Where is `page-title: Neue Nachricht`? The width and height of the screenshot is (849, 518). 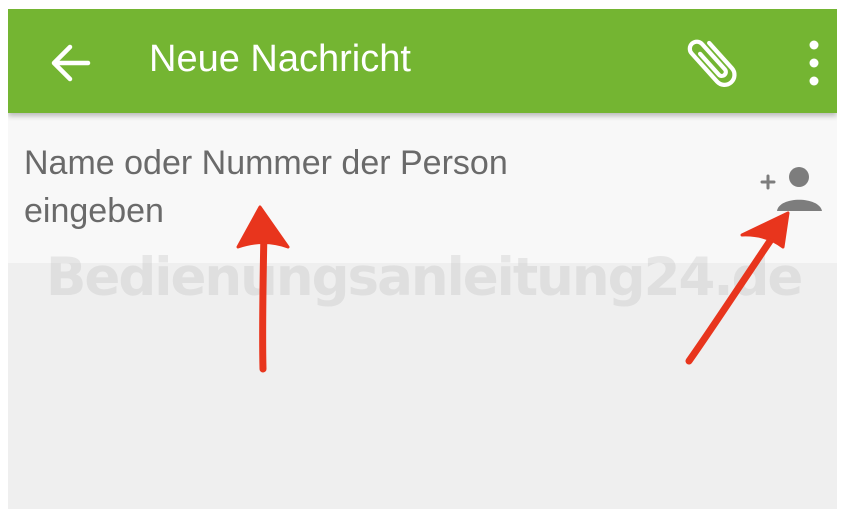
page-title: Neue Nachricht is located at coordinates (280, 59).